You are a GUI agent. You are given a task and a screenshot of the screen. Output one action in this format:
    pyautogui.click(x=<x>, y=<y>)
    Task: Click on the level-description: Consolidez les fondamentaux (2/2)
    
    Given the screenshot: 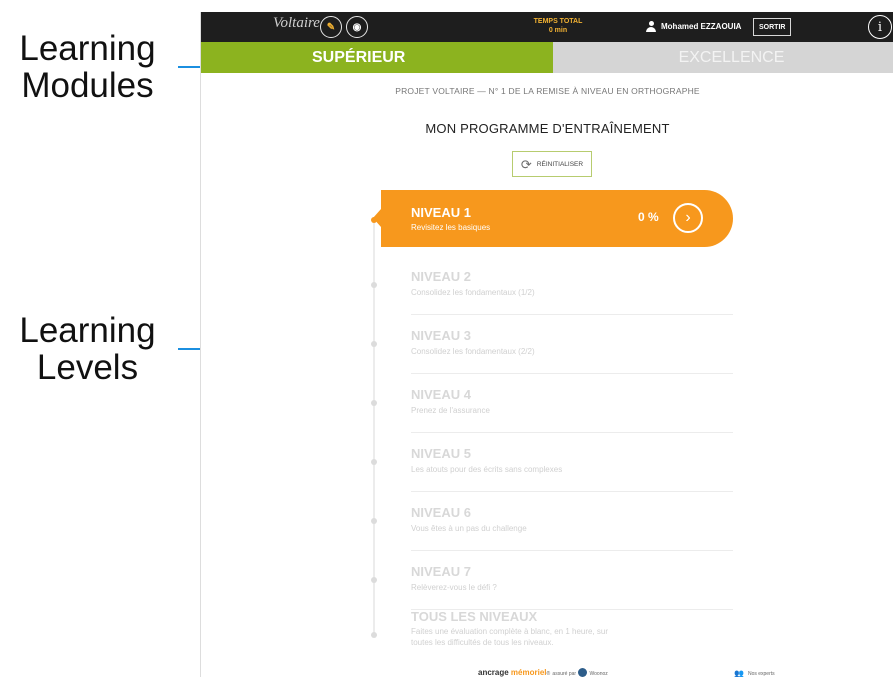 What is the action you would take?
    pyautogui.click(x=473, y=351)
    